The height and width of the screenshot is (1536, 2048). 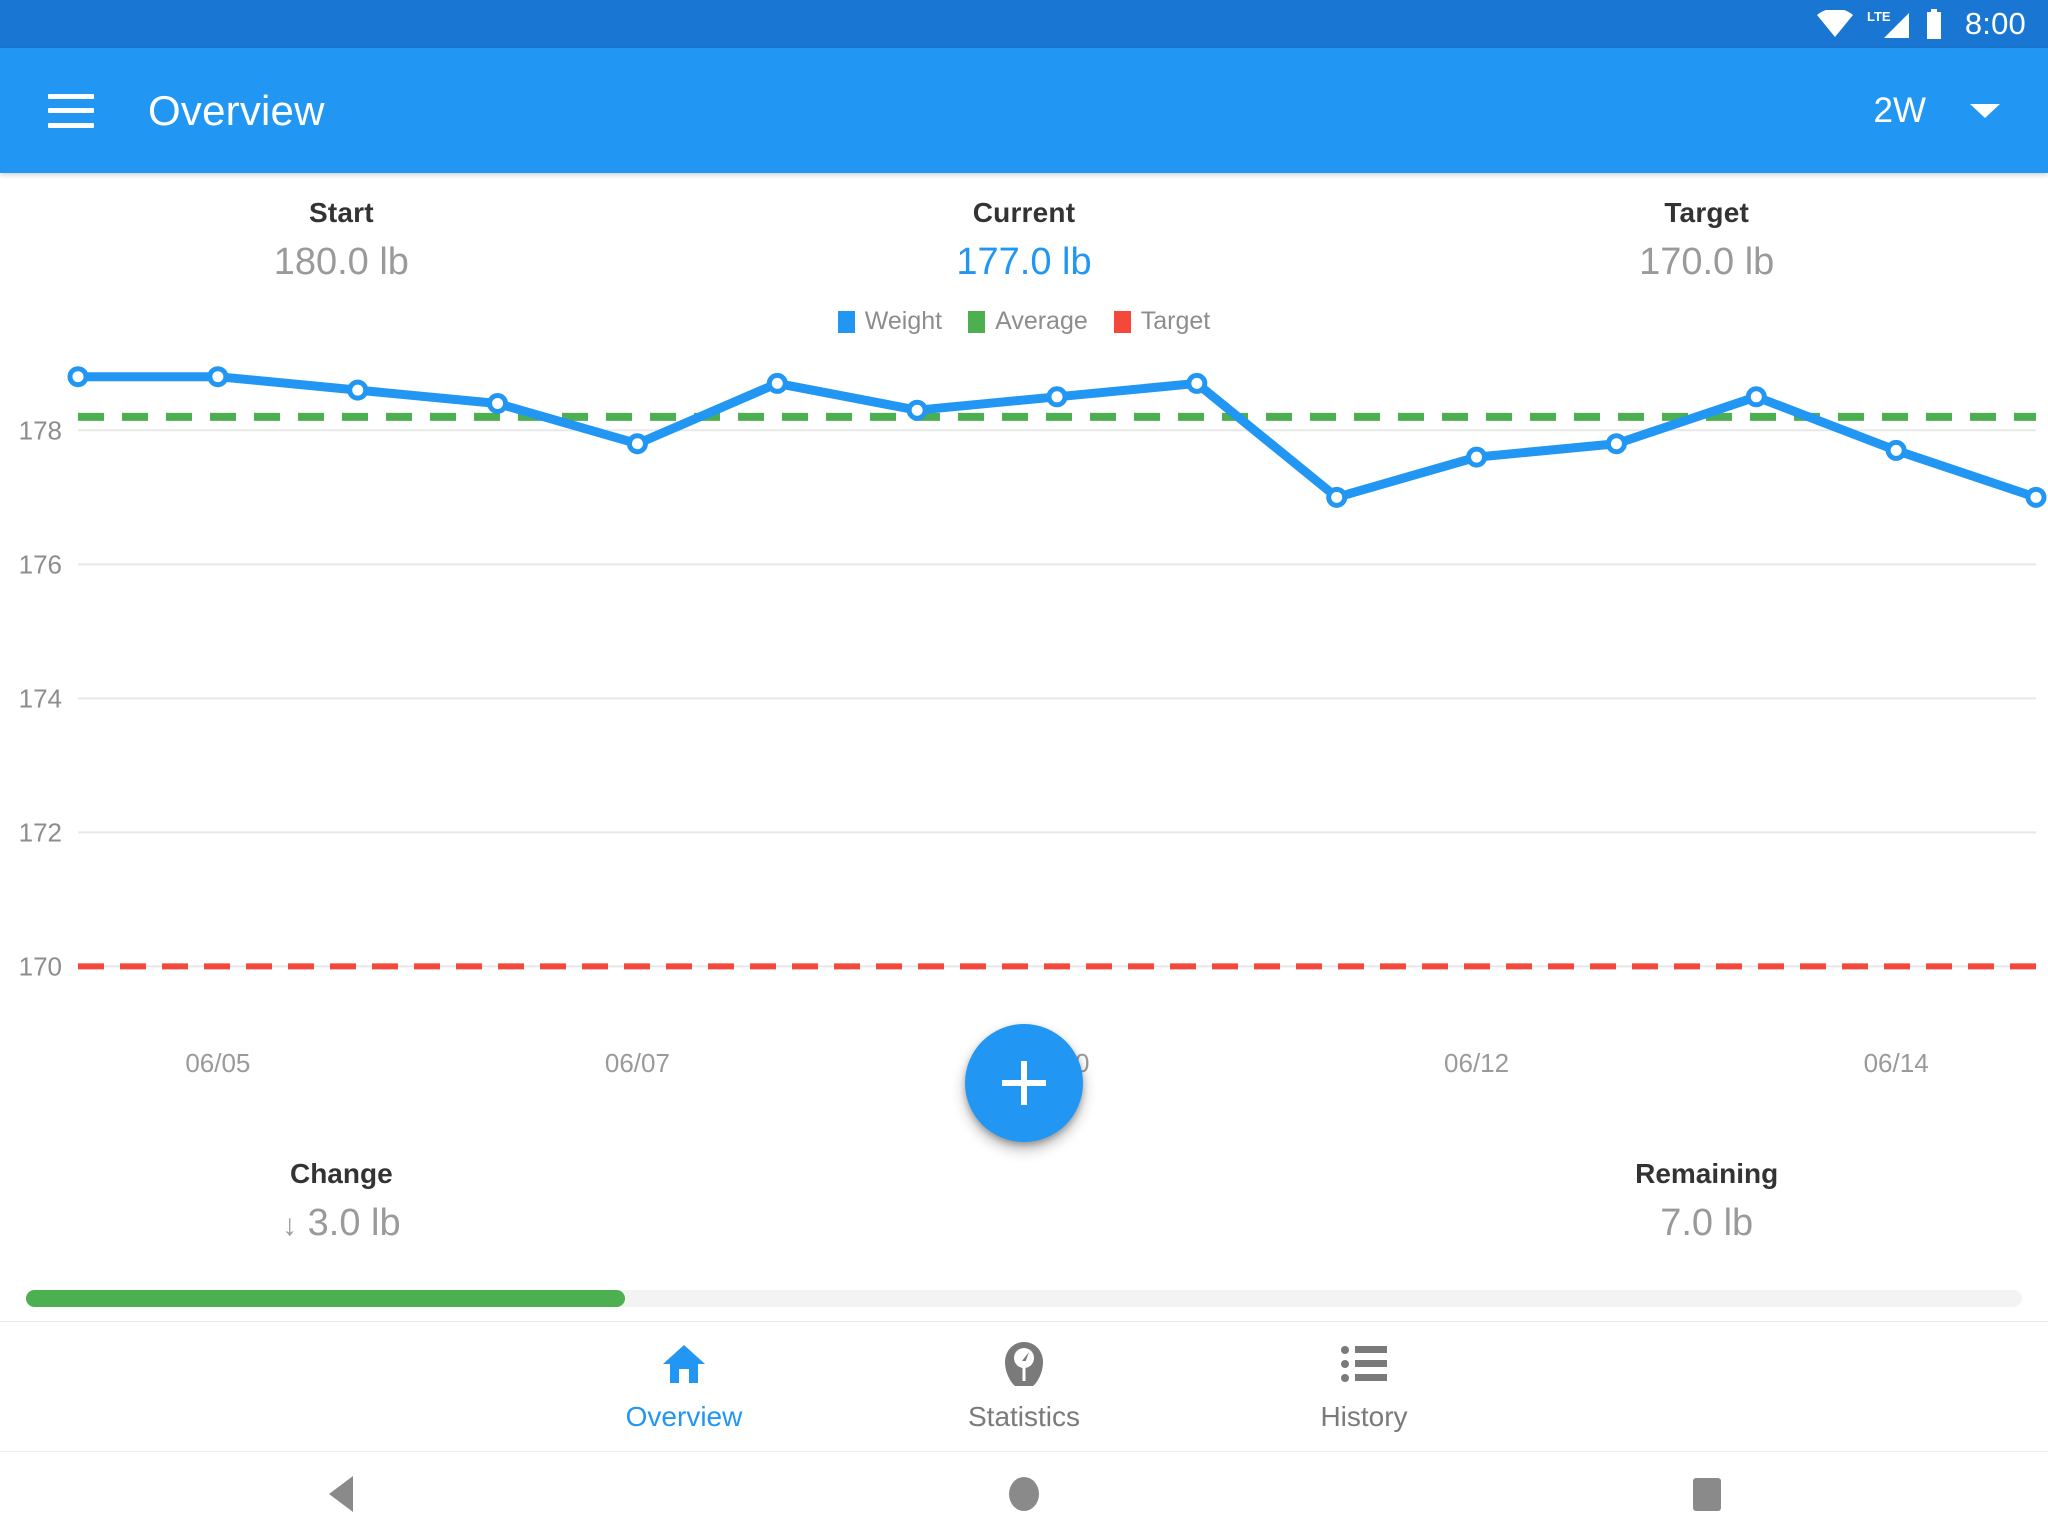 I want to click on lte-signal-icon: LTE, so click(x=1888, y=23).